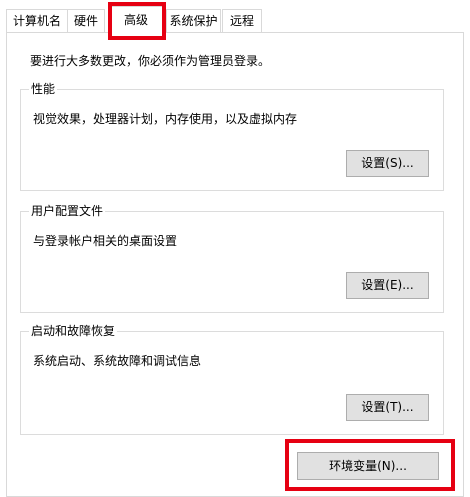 The image size is (470, 497). I want to click on startup-recovery-title: 启动和故障恢复, so click(73, 331).